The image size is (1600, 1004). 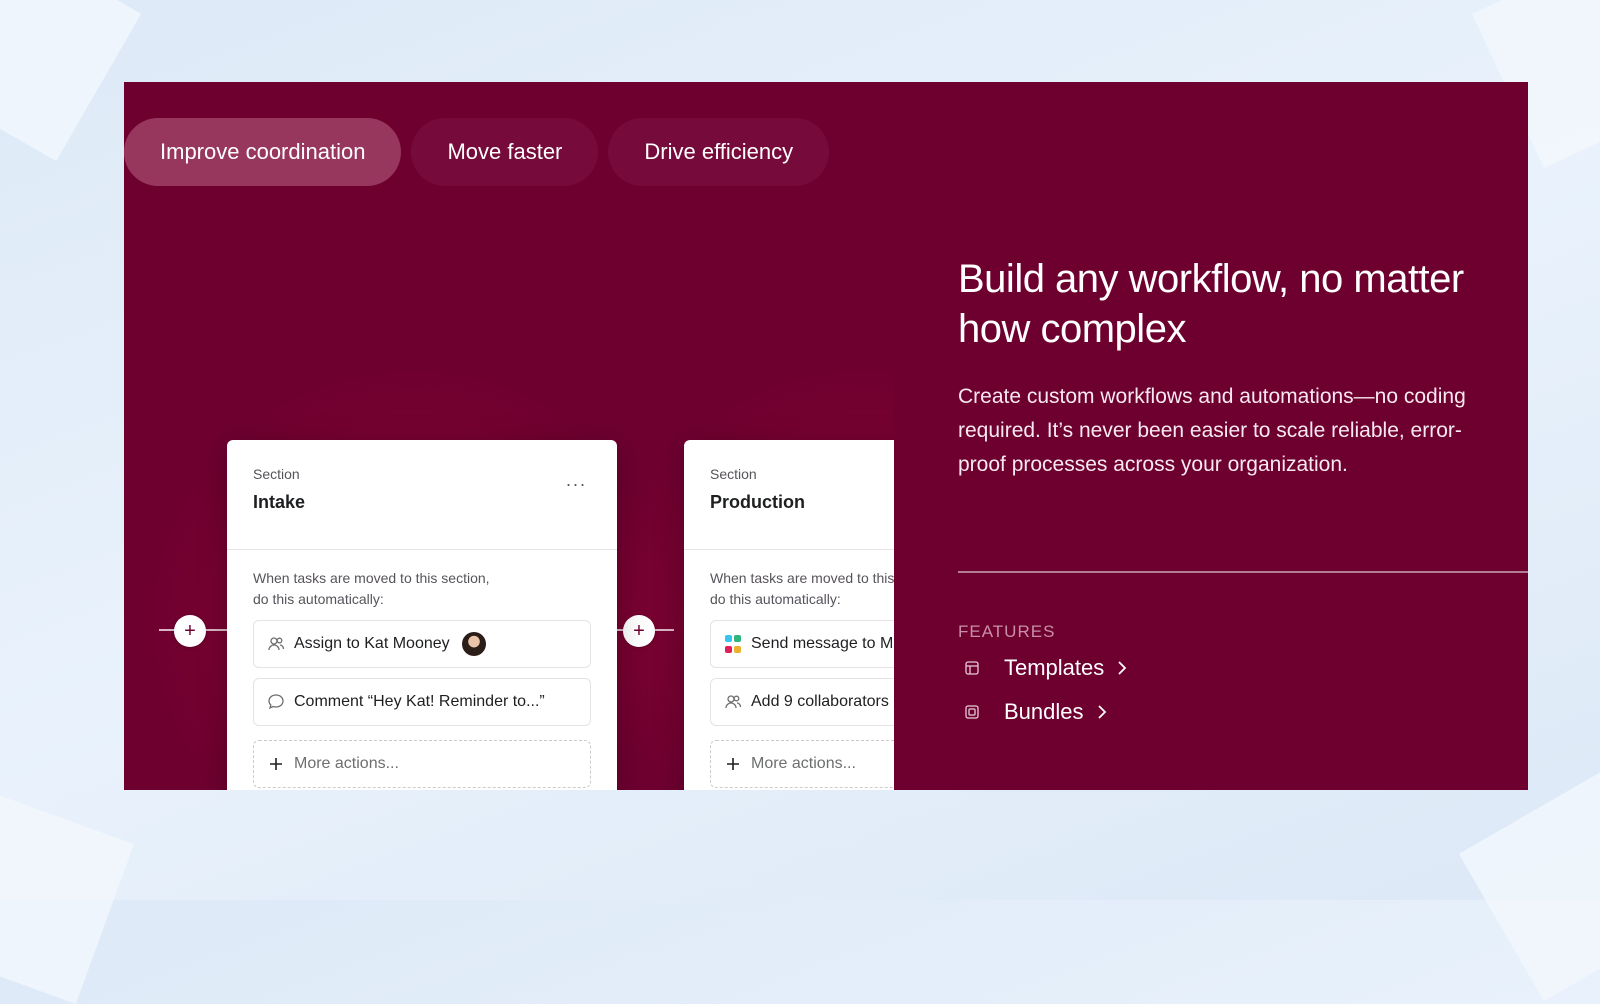 What do you see at coordinates (1243, 572) in the screenshot?
I see `divider` at bounding box center [1243, 572].